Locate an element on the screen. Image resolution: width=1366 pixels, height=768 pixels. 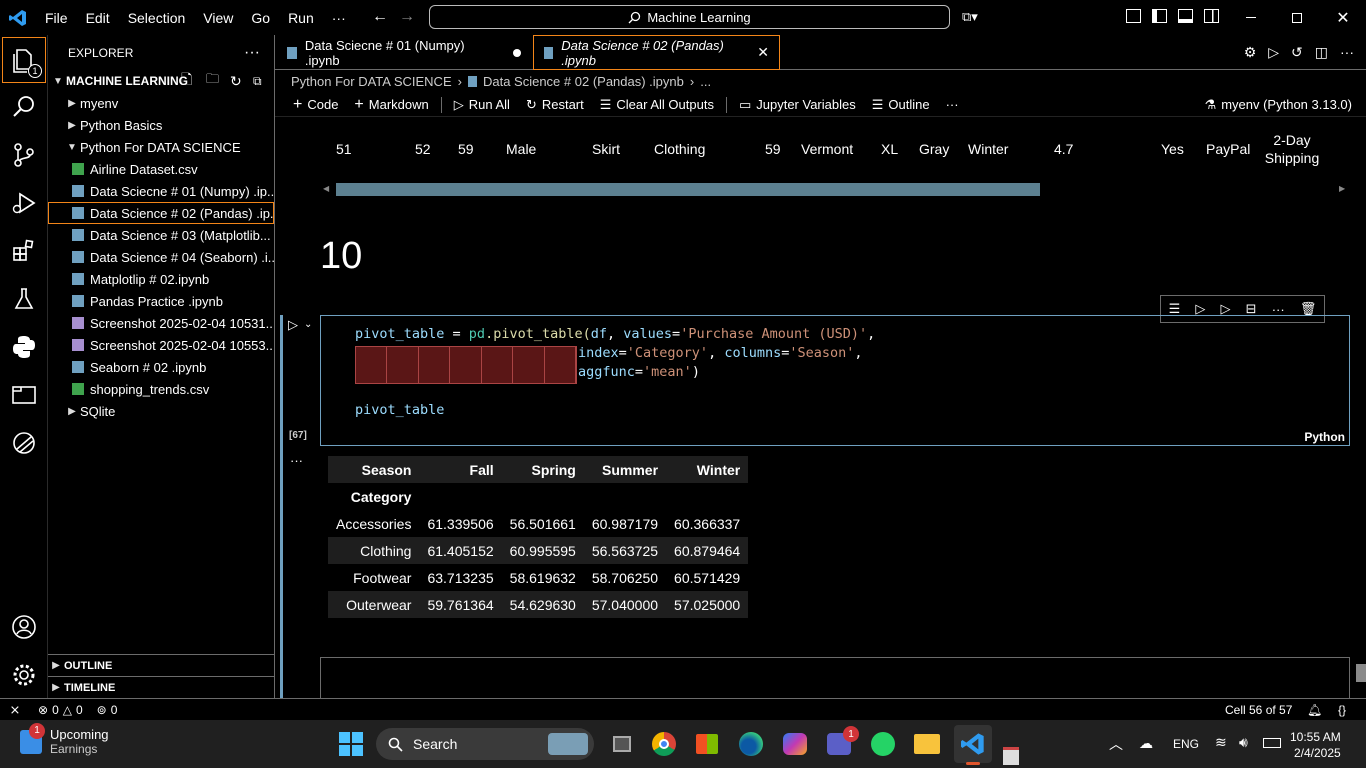
toggle-sidebar-icon is located at coordinates (1159, 16).